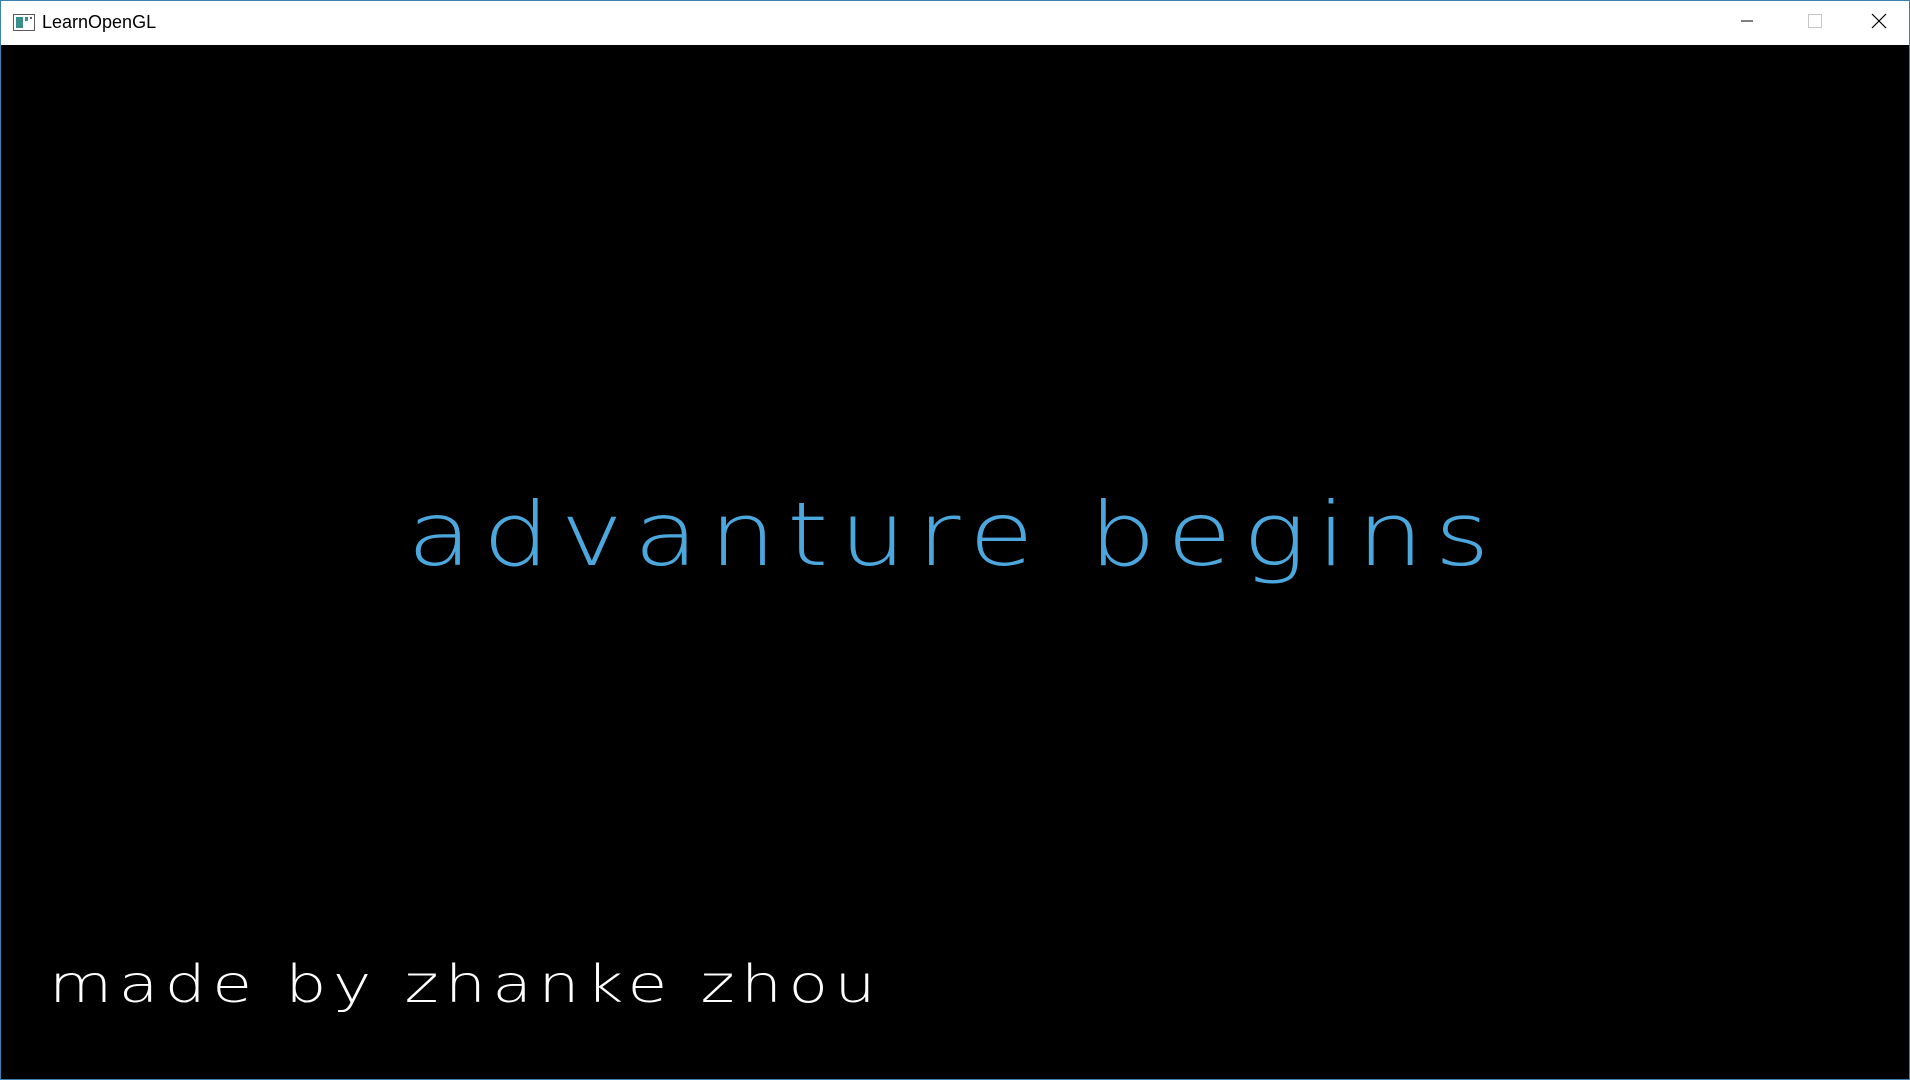  I want to click on headline-text: advanture begins, so click(954, 534).